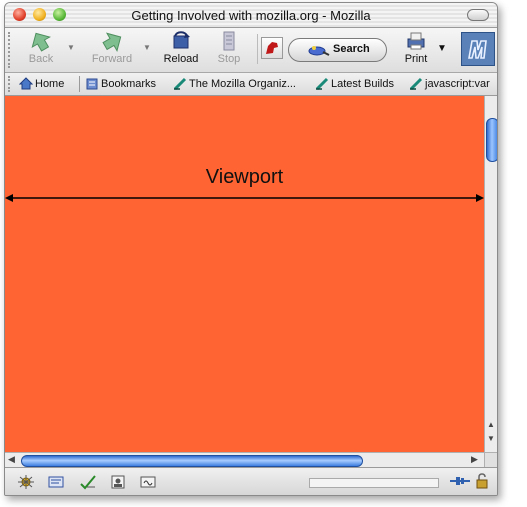 This screenshot has width=527, height=507. I want to click on forward-button: Forward, so click(112, 47).